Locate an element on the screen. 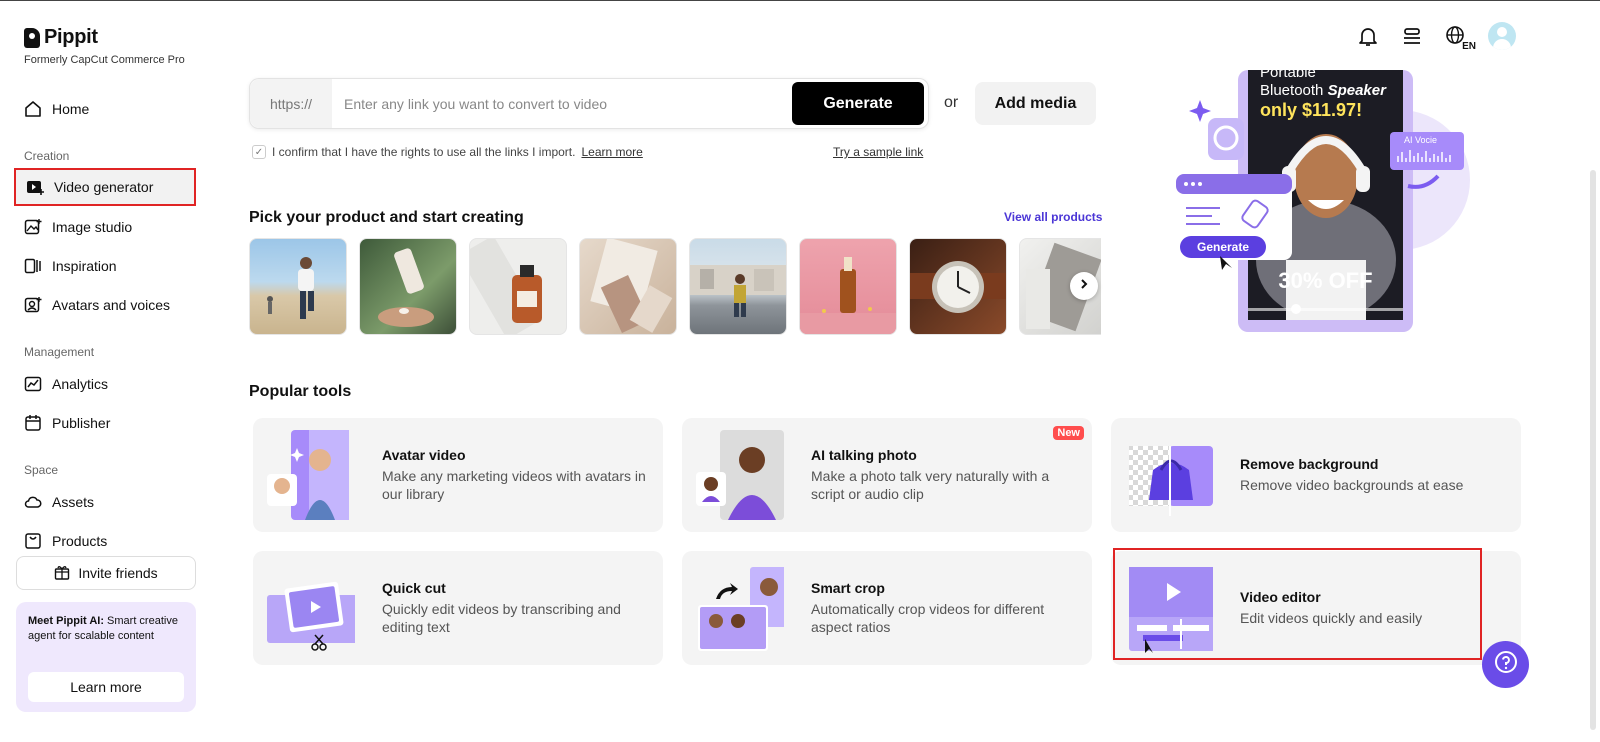 This screenshot has width=1600, height=742. avatar-video-thumbnail is located at coordinates (310, 475).